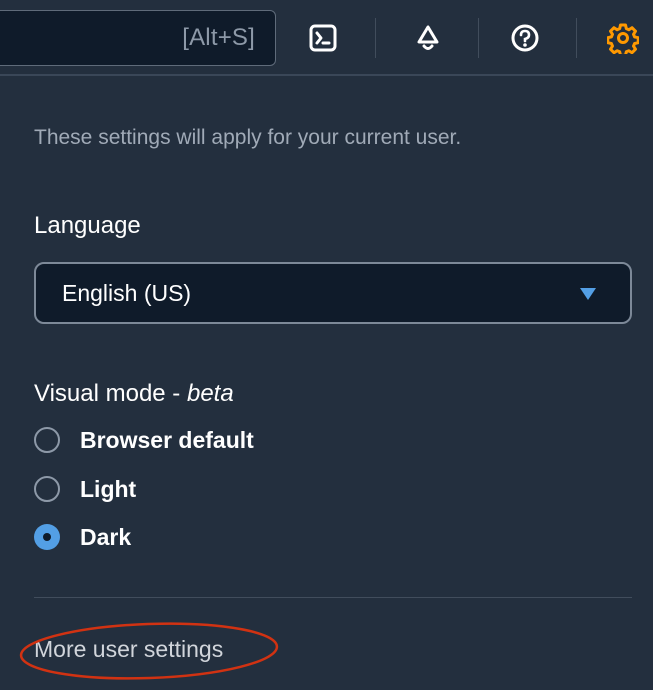 The image size is (653, 690). Describe the element at coordinates (525, 38) in the screenshot. I see `help-icon` at that location.